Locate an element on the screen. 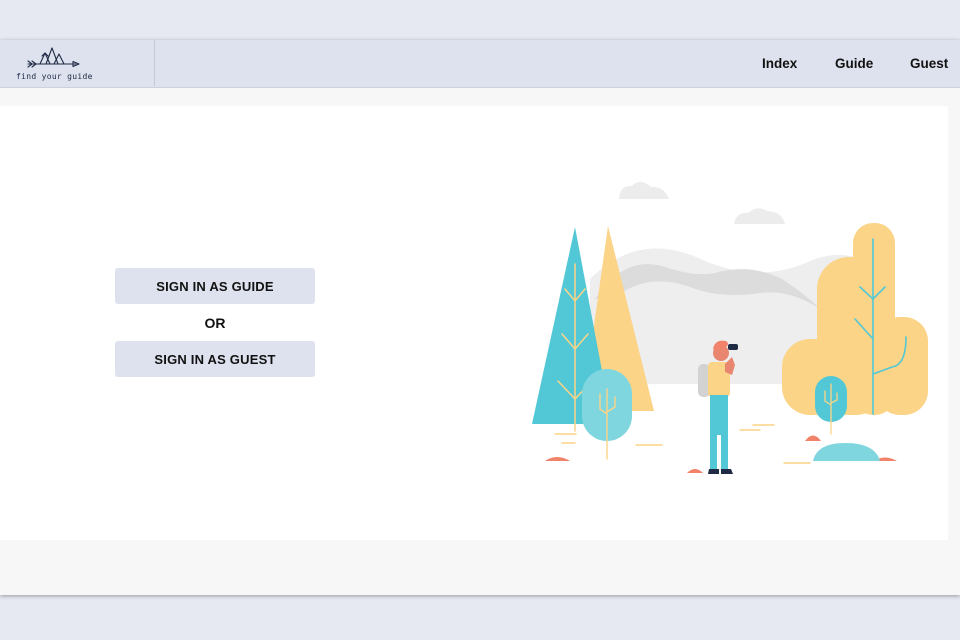 This screenshot has height=640, width=960. nav-link-guest: Guest is located at coordinates (929, 63).